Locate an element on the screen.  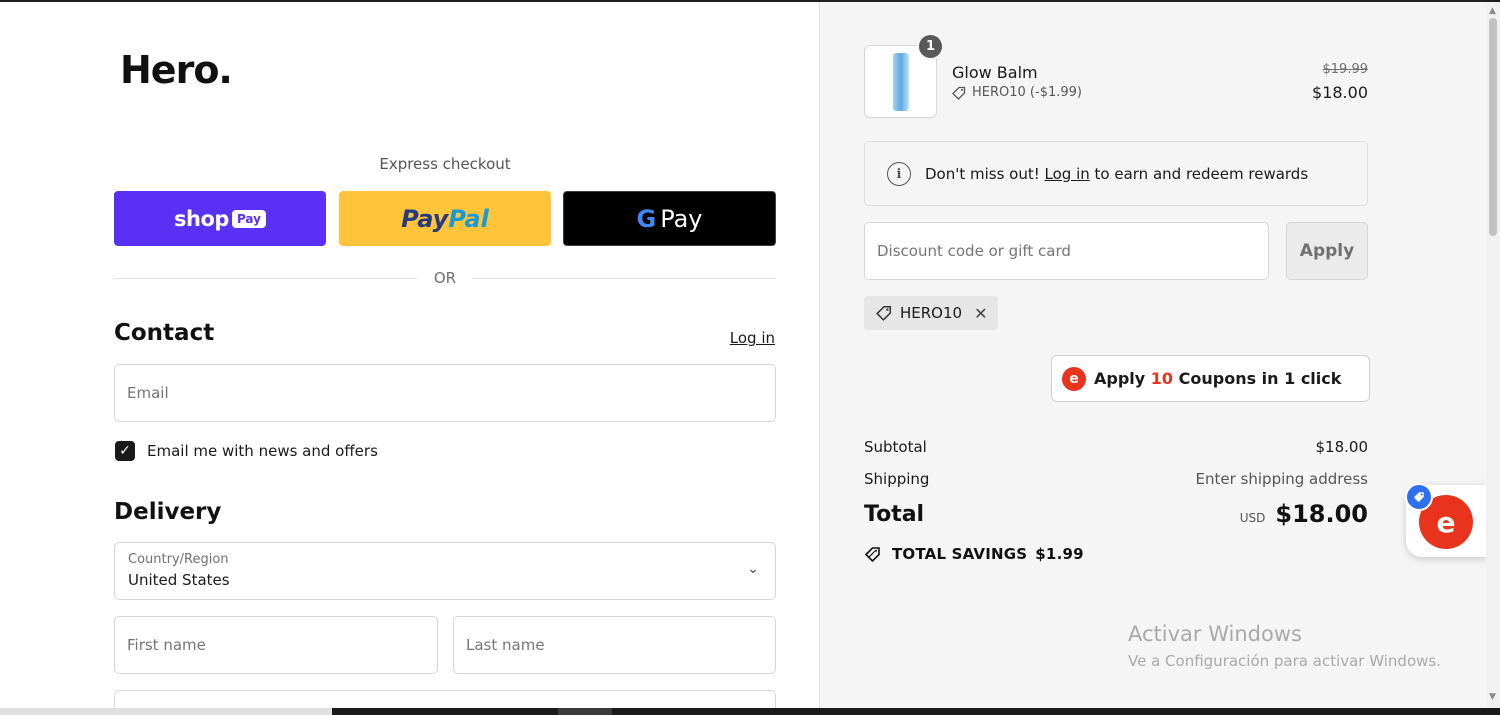
chevron-down-icon: ⌄ is located at coordinates (753, 569).